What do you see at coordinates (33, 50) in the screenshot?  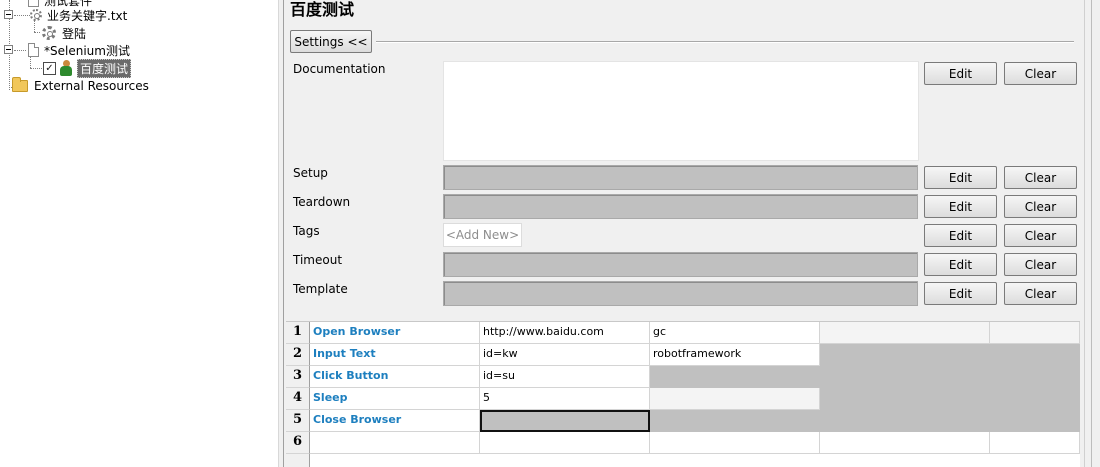 I see `file-icon` at bounding box center [33, 50].